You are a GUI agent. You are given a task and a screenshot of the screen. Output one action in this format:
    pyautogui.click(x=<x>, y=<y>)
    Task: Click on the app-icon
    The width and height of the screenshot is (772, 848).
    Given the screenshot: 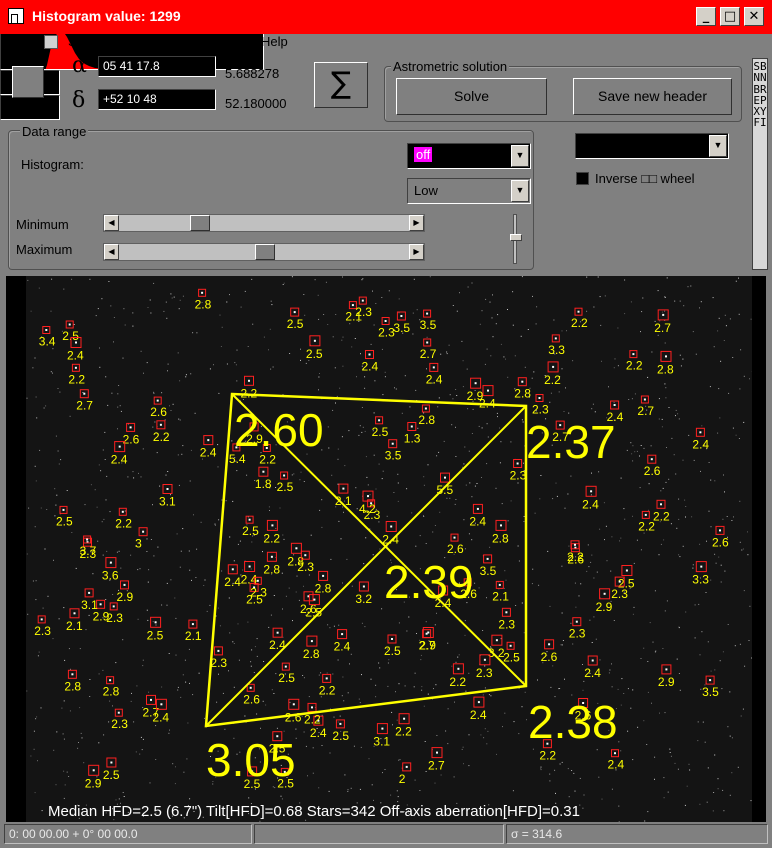 What is the action you would take?
    pyautogui.click(x=16, y=16)
    